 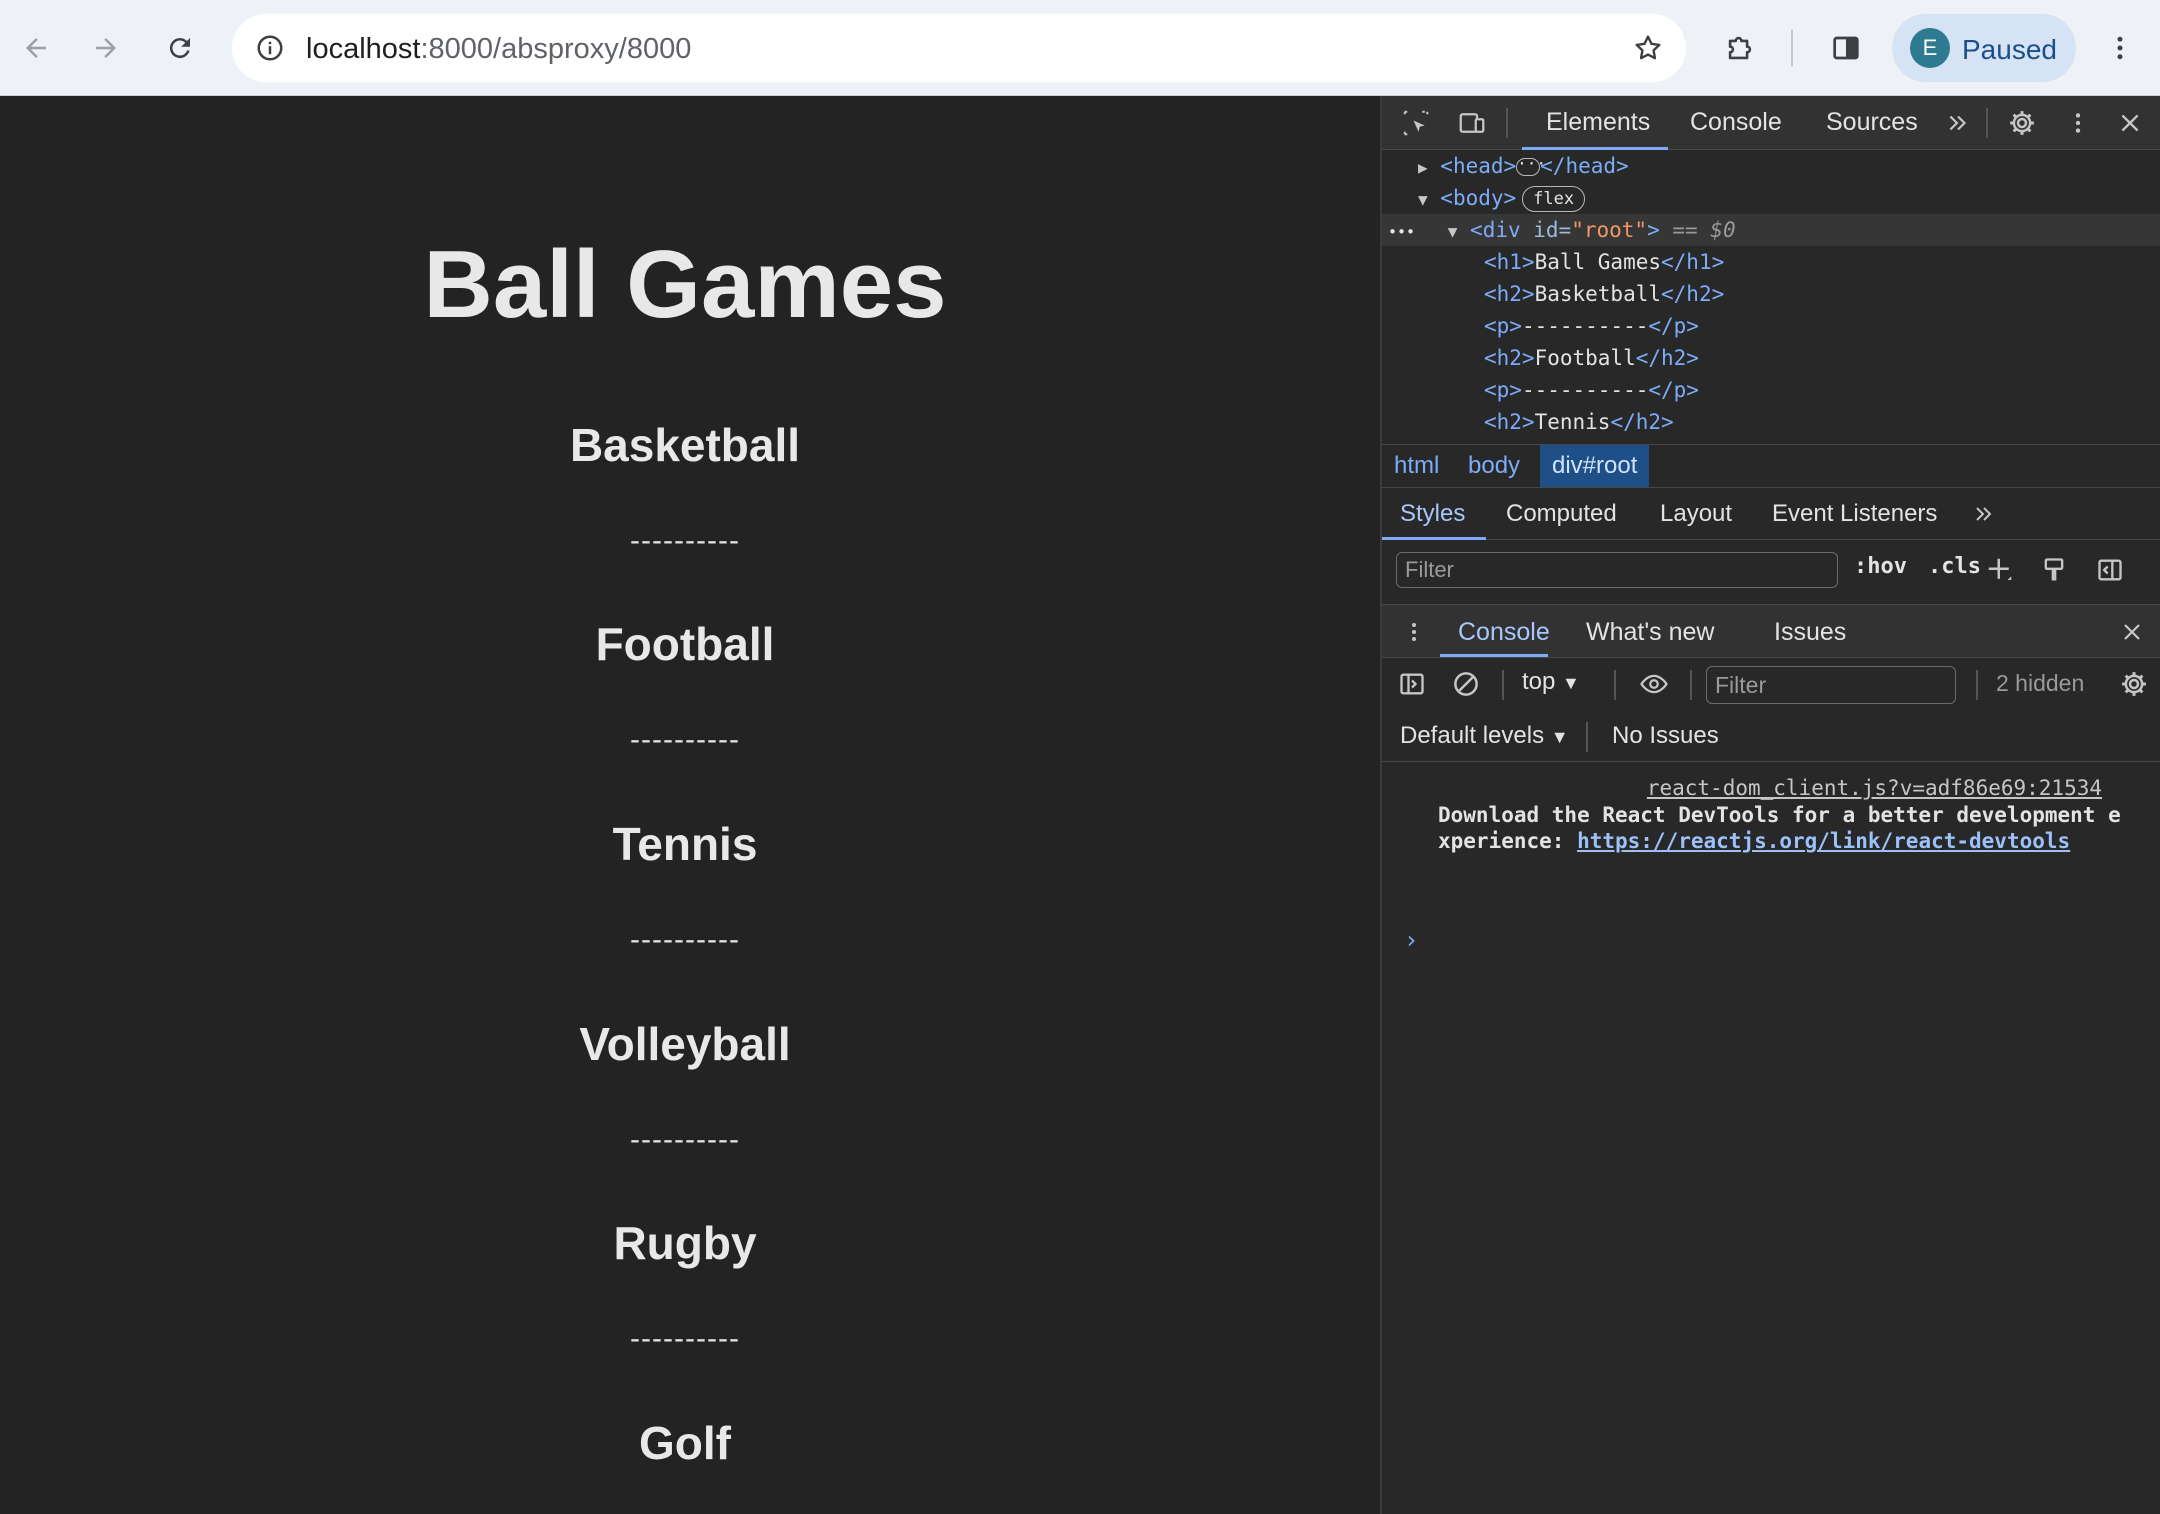 I want to click on page-title: Ball Games, so click(x=685, y=284).